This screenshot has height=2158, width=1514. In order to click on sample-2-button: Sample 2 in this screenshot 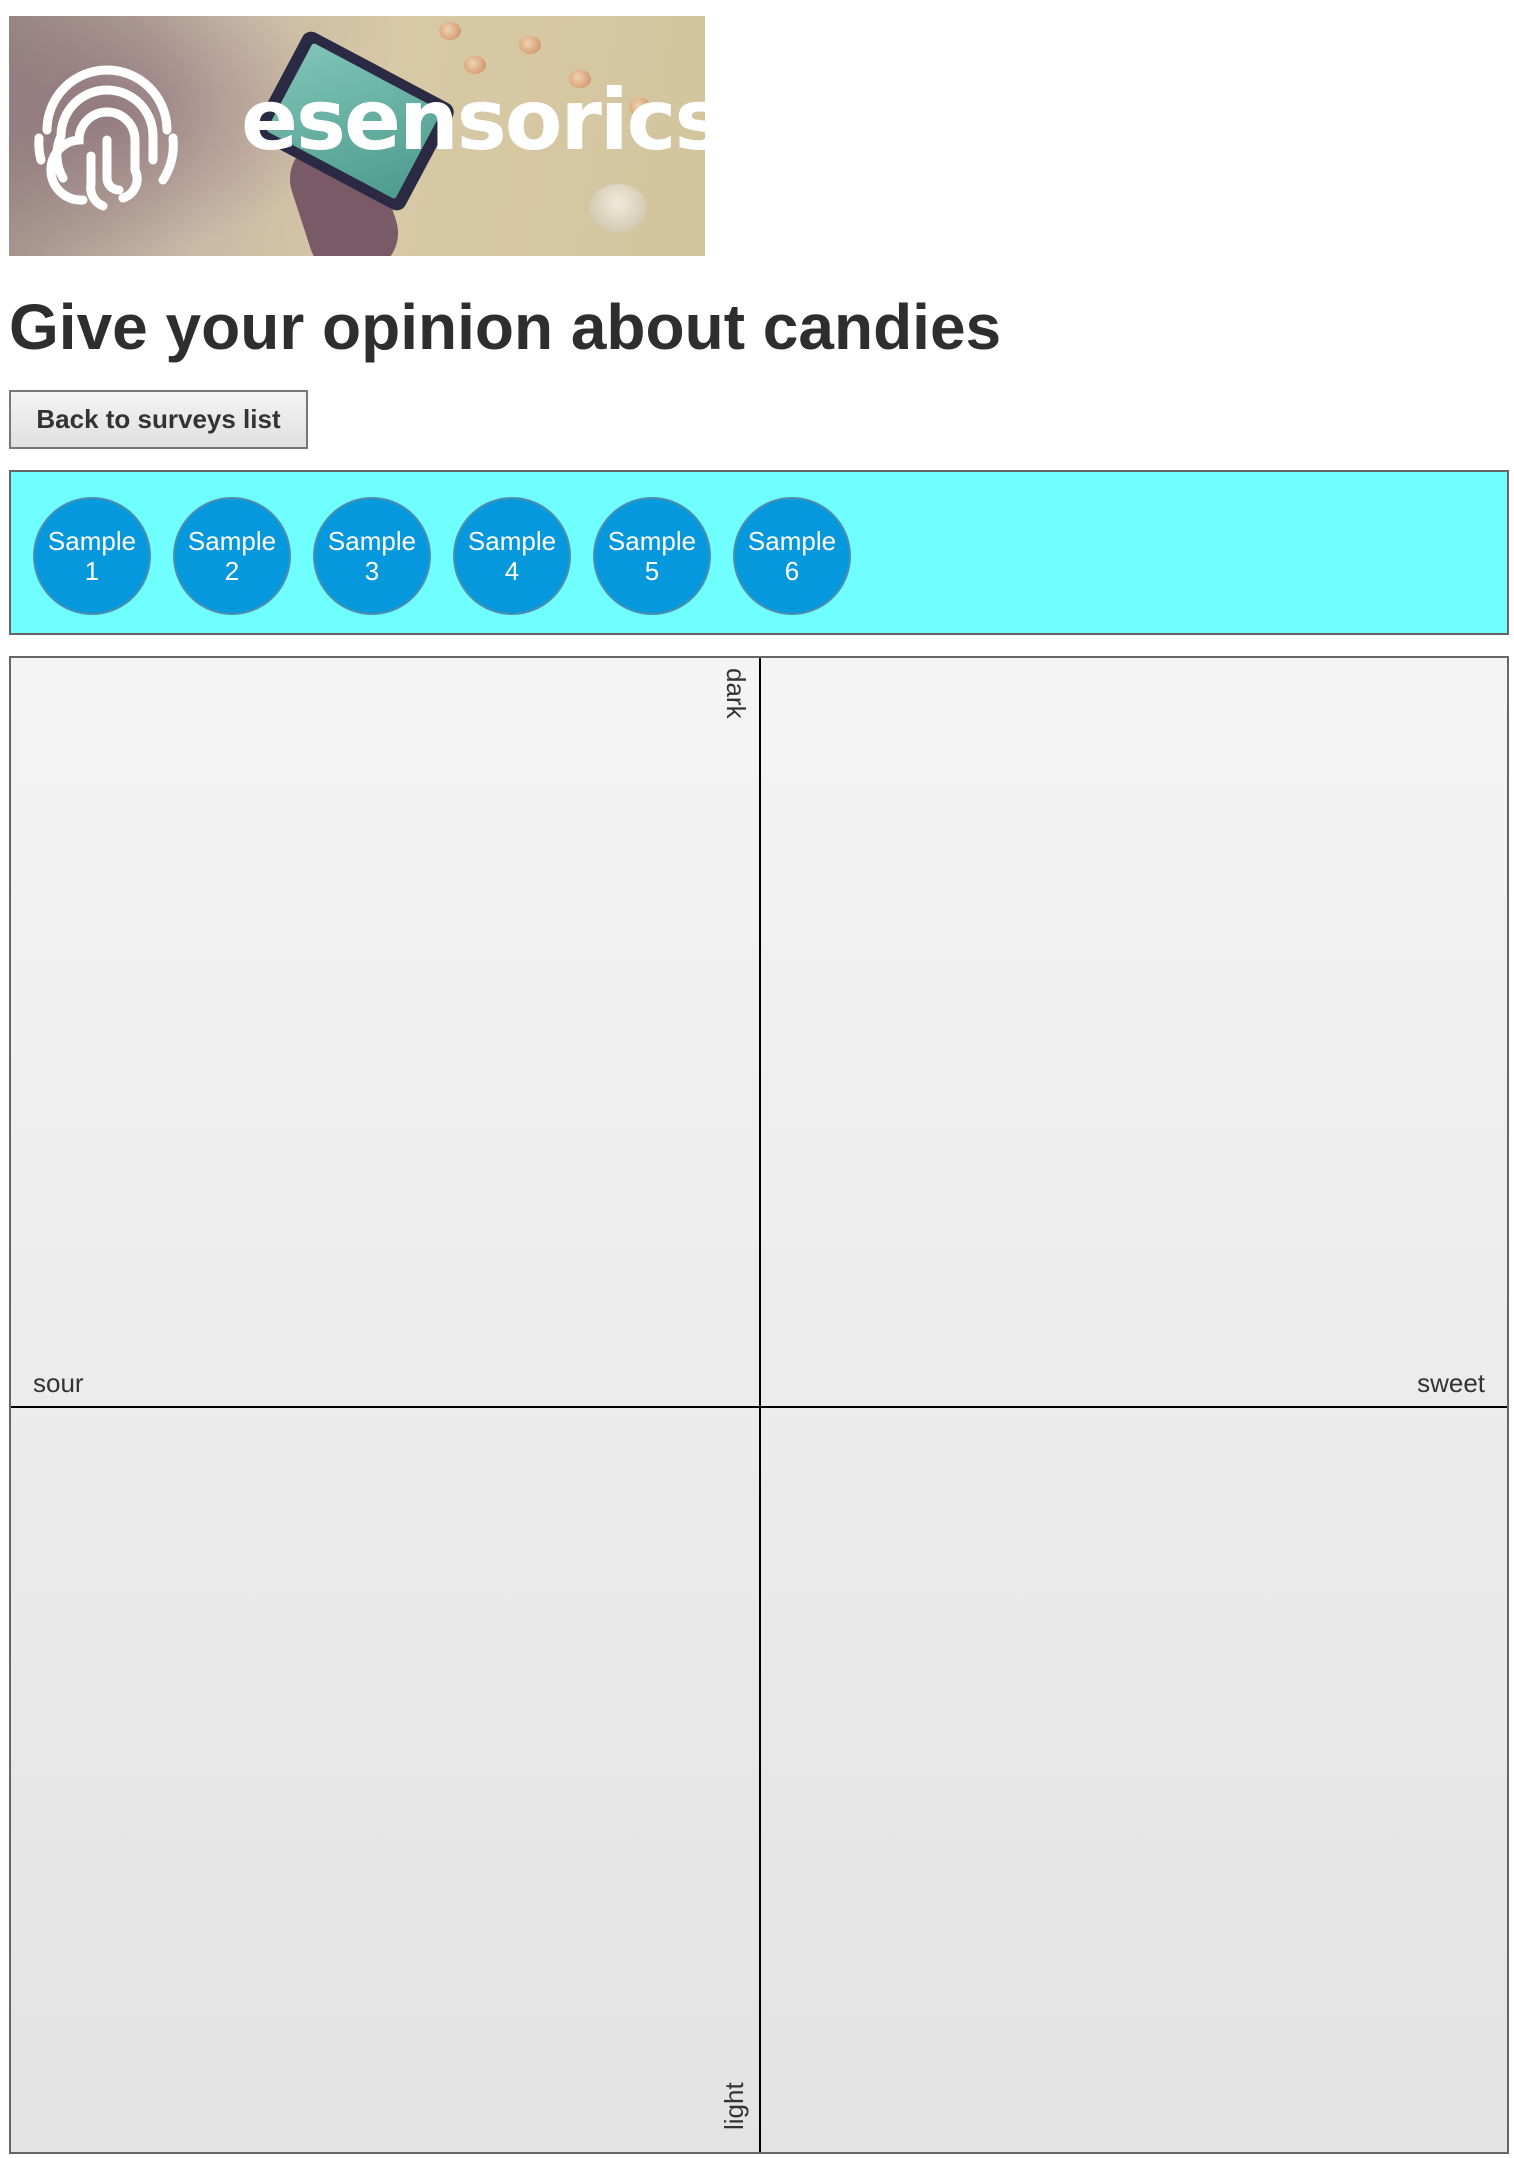, I will do `click(232, 556)`.